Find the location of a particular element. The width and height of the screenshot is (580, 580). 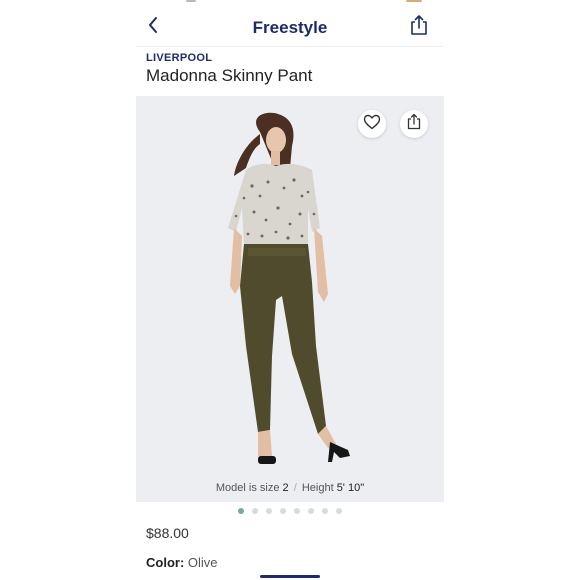

caption-height-label: Height is located at coordinates (317, 488).